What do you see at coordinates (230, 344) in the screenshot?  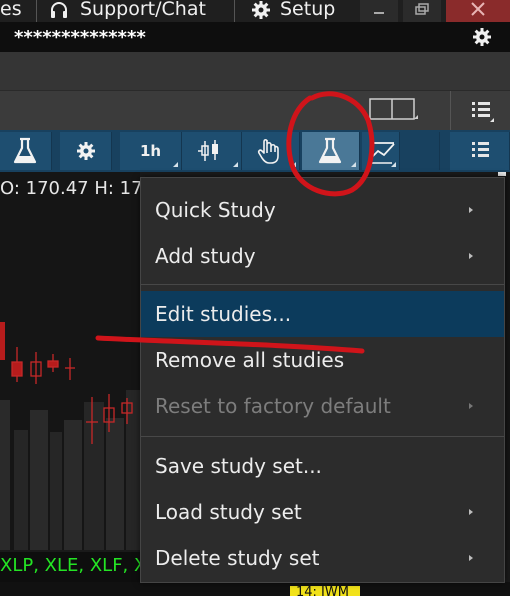 I see `annotation-underline` at bounding box center [230, 344].